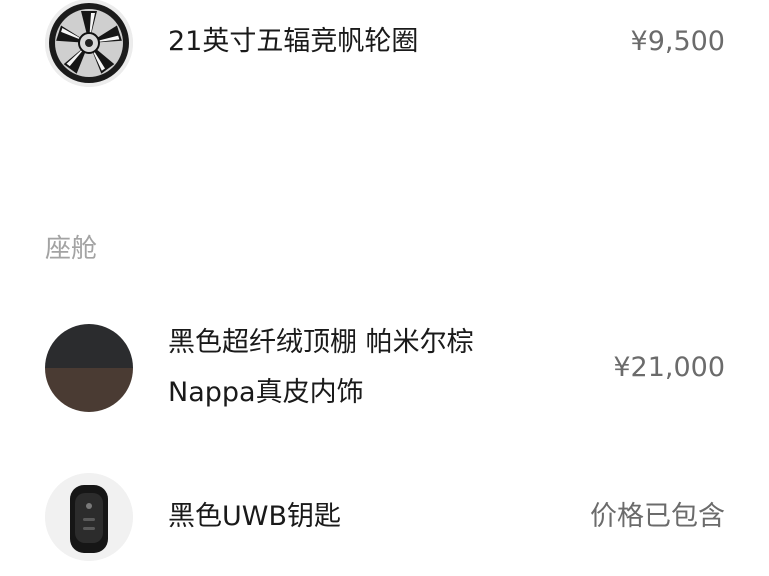 Image resolution: width=769 pixels, height=576 pixels. I want to click on option-name-line2: Nappa真皮内饰, so click(266, 392).